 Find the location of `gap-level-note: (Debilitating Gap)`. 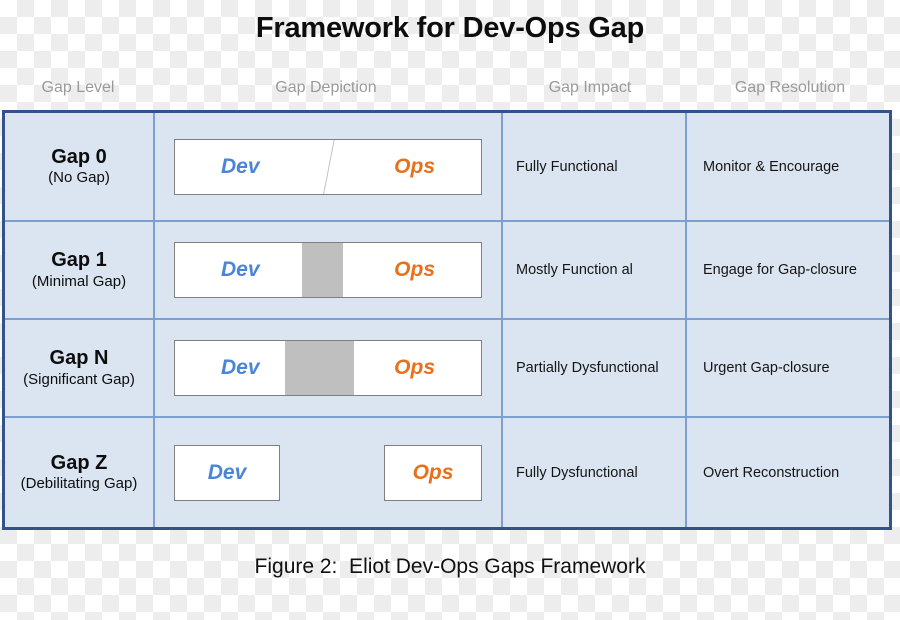

gap-level-note: (Debilitating Gap) is located at coordinates (79, 484).